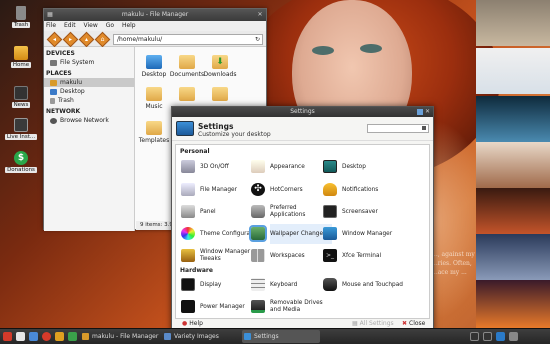 The height and width of the screenshot is (344, 550). What do you see at coordinates (361, 234) in the screenshot?
I see `setting-window-manager: Window Manager` at bounding box center [361, 234].